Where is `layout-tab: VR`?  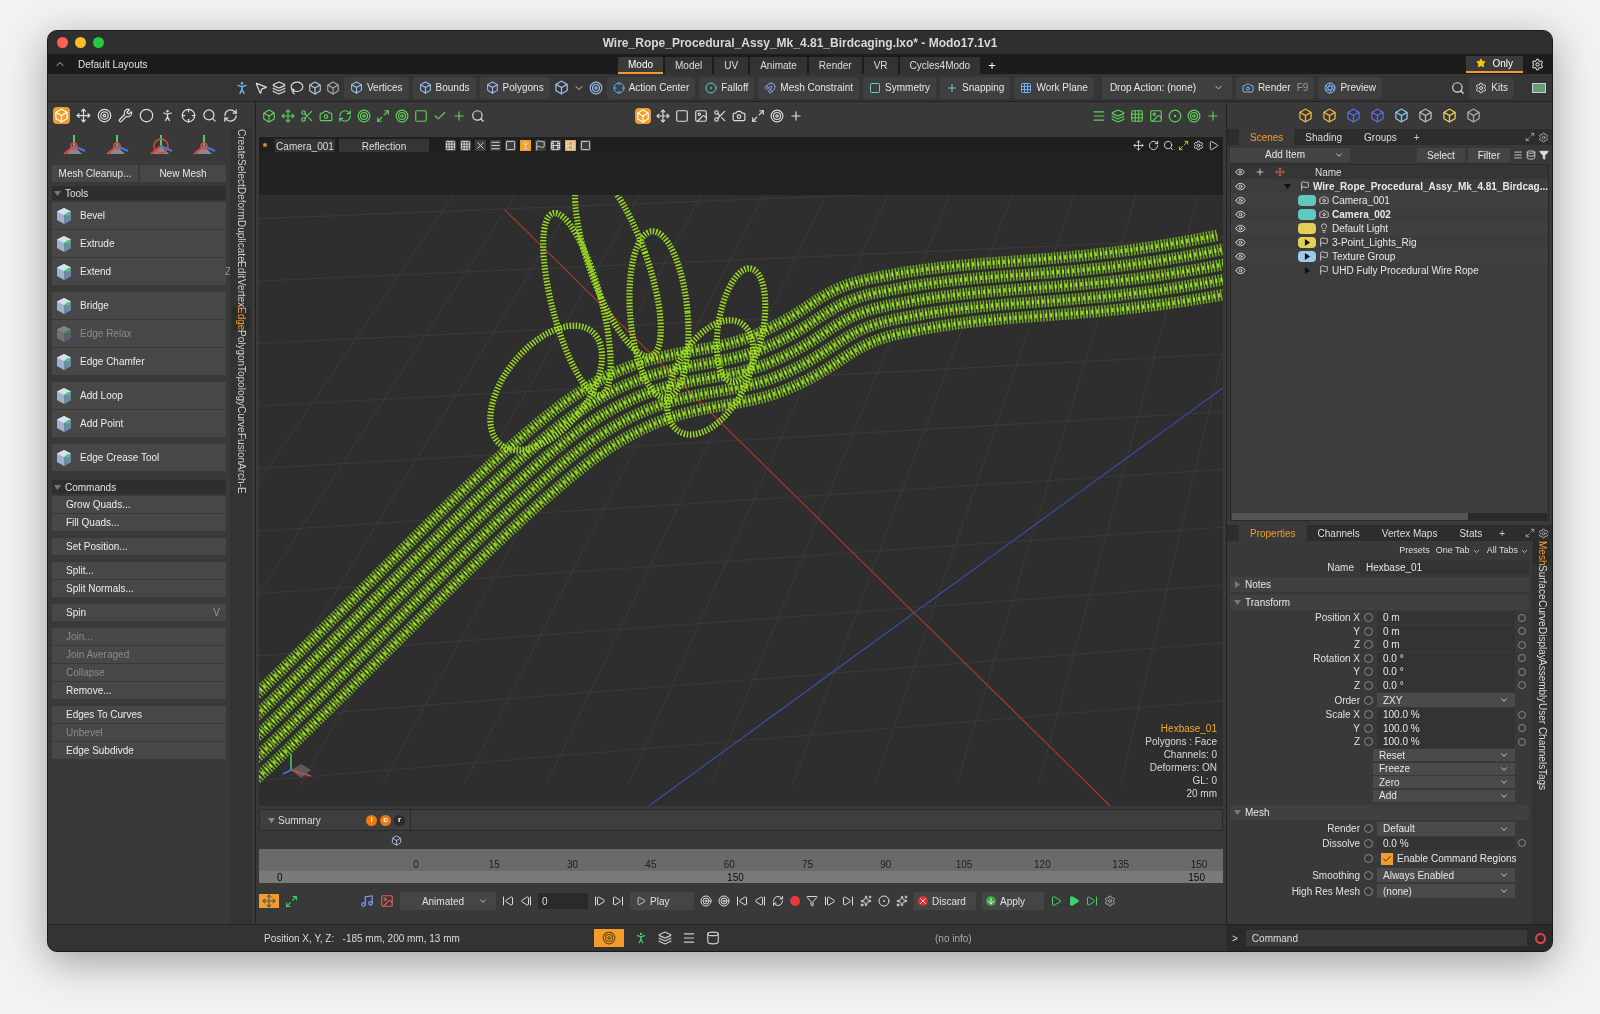 layout-tab: VR is located at coordinates (880, 65).